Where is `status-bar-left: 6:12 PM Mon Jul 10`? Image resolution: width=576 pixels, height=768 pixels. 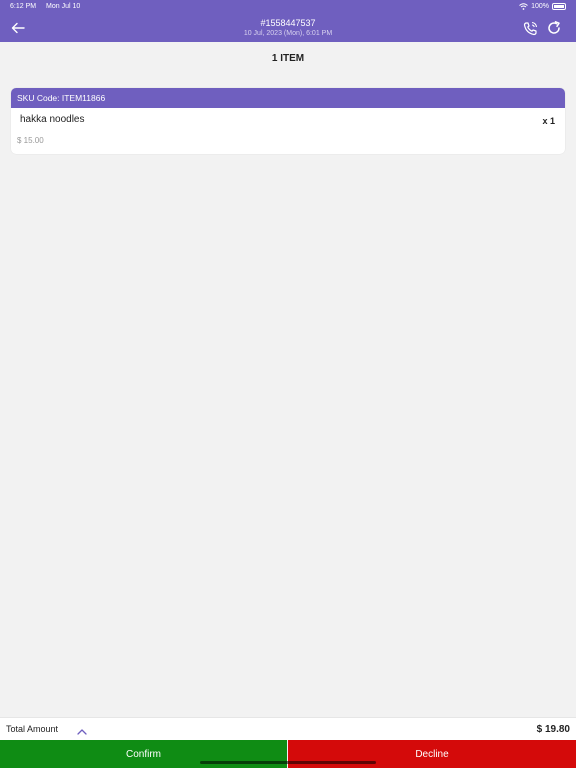
status-bar-left: 6:12 PM Mon Jul 10 is located at coordinates (49, 6).